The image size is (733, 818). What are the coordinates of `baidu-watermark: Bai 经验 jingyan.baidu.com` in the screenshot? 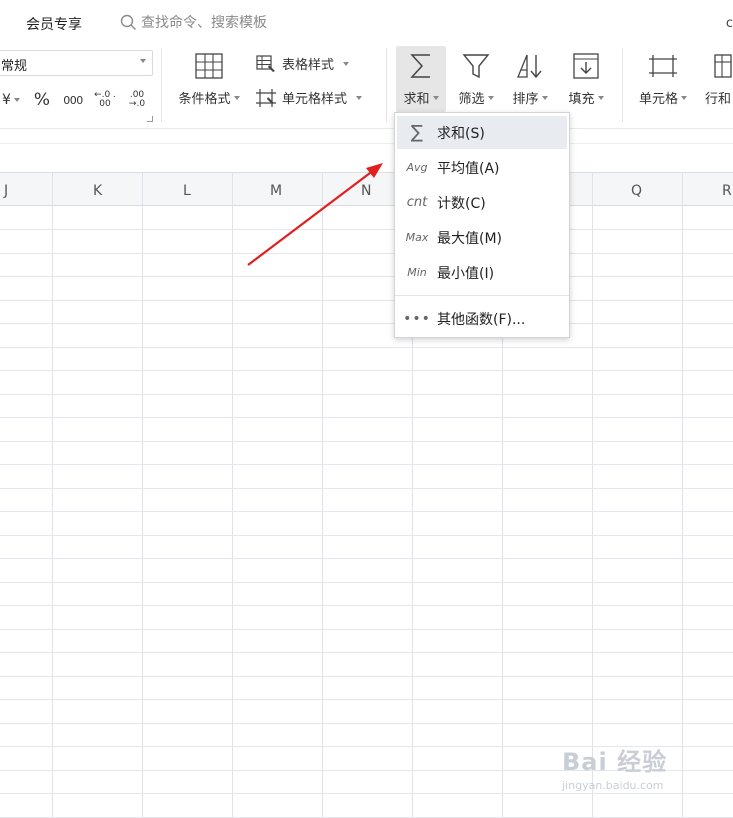 It's located at (614, 767).